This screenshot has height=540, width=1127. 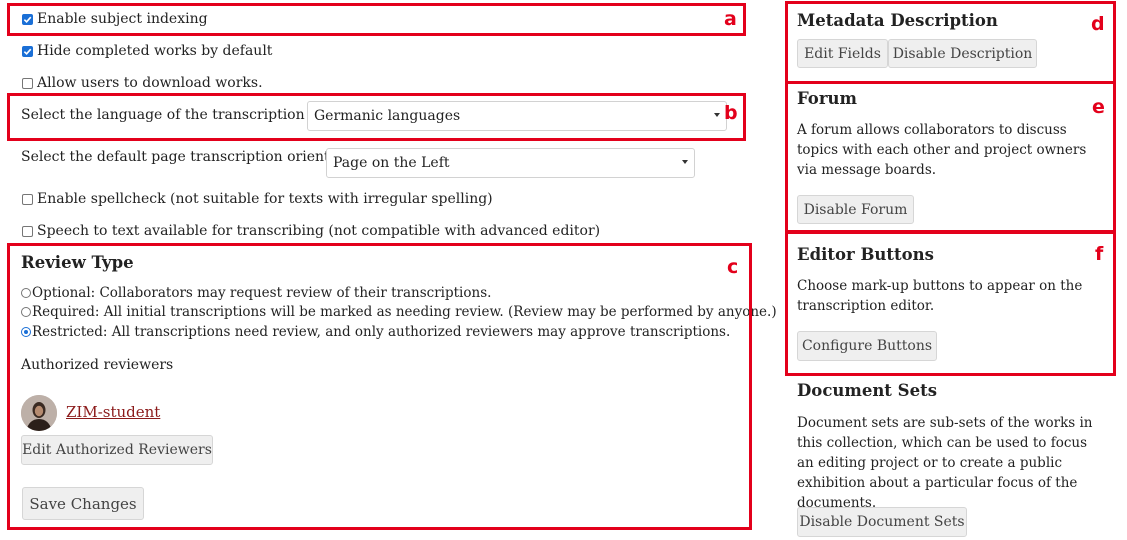 I want to click on hide-completed-checkbox, so click(x=27, y=51).